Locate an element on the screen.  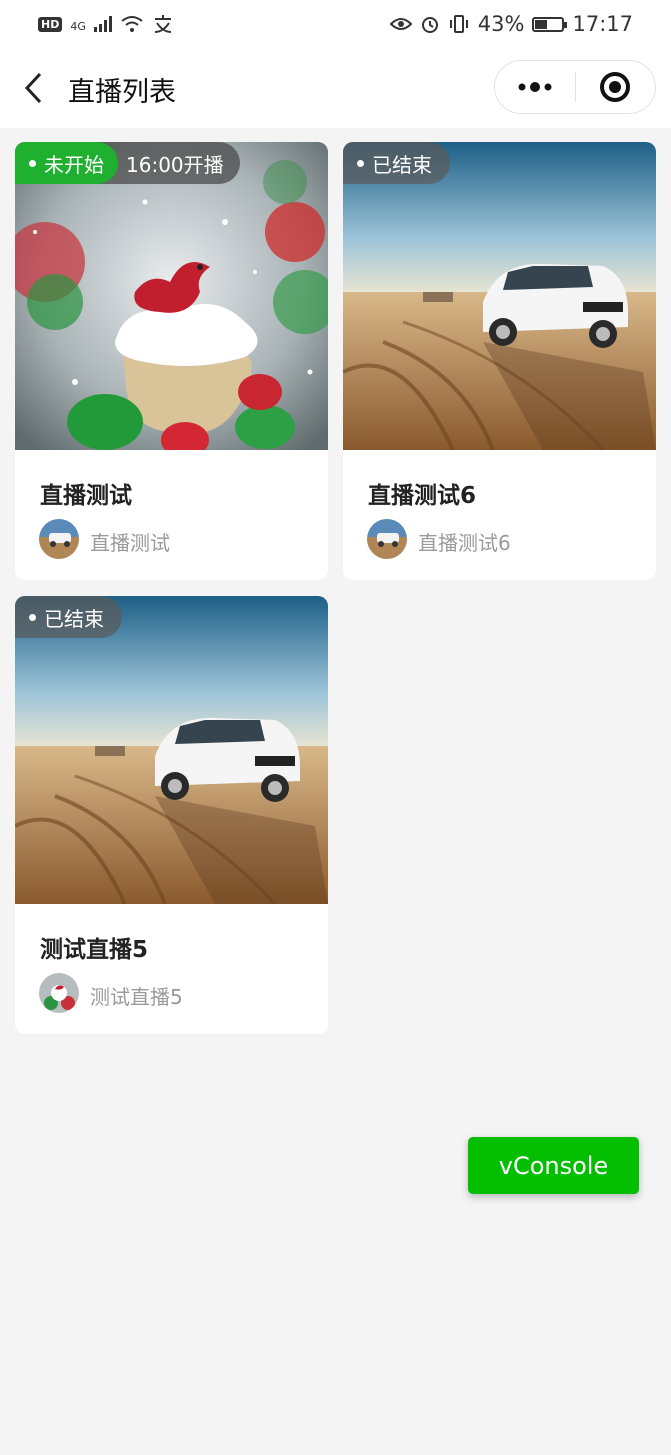
battery-percent: 43% is located at coordinates (501, 24).